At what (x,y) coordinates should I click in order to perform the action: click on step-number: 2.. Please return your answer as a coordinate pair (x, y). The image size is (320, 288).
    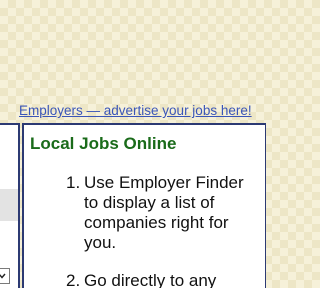
    Looking at the image, I should click on (73, 279).